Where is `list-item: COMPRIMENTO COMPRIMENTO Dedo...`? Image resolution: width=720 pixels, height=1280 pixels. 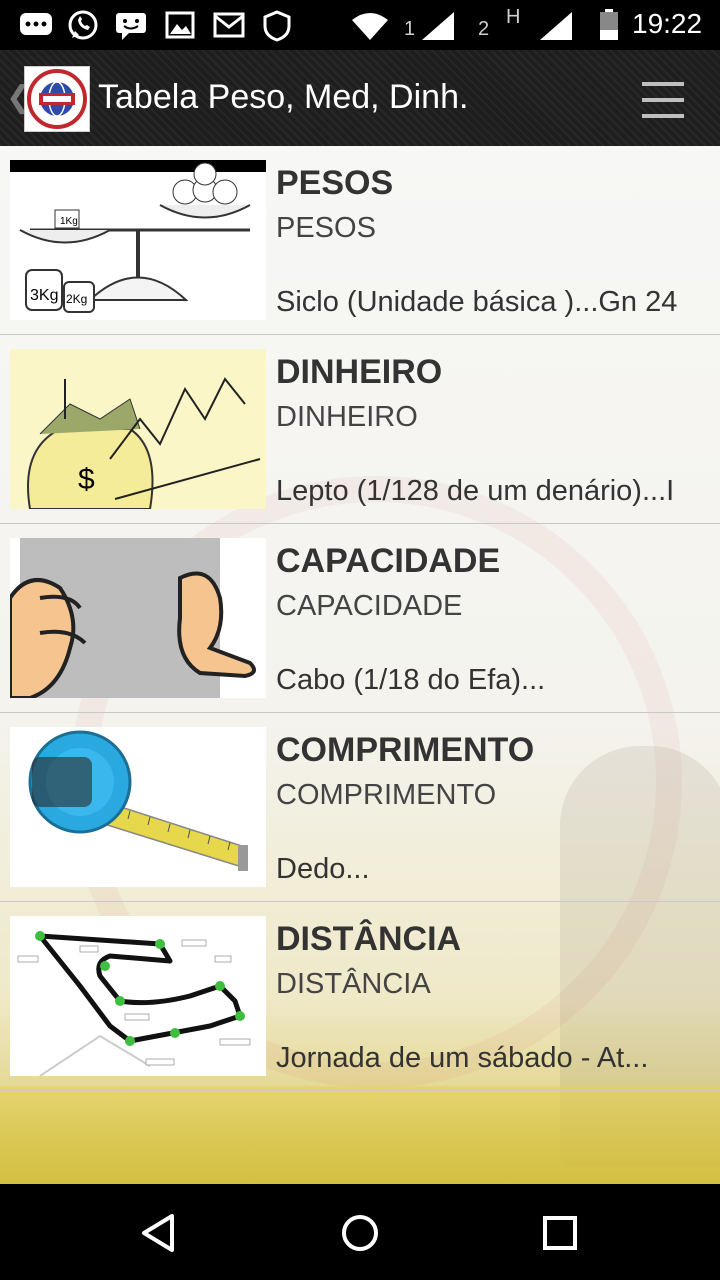
list-item: COMPRIMENTO COMPRIMENTO Dedo... is located at coordinates (360, 807).